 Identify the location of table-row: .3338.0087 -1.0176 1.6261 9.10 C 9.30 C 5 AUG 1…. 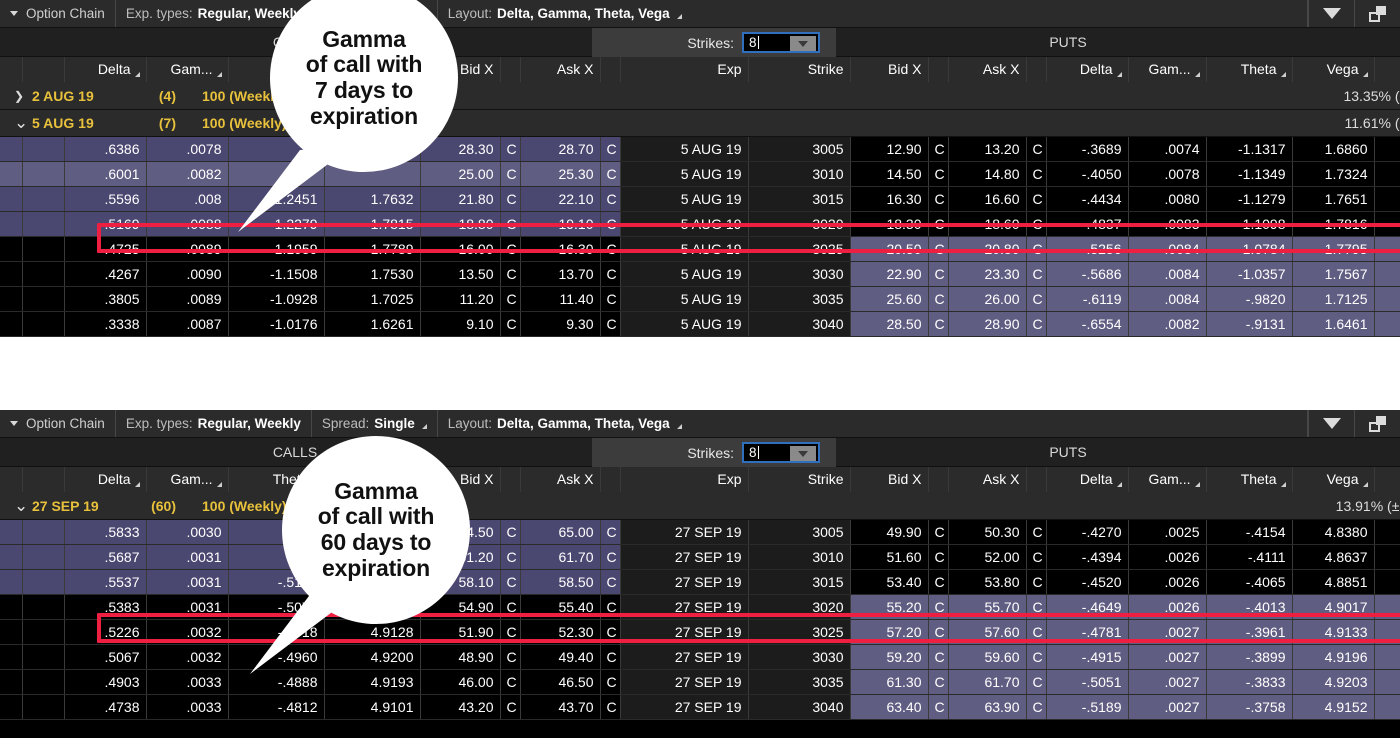
(700, 324).